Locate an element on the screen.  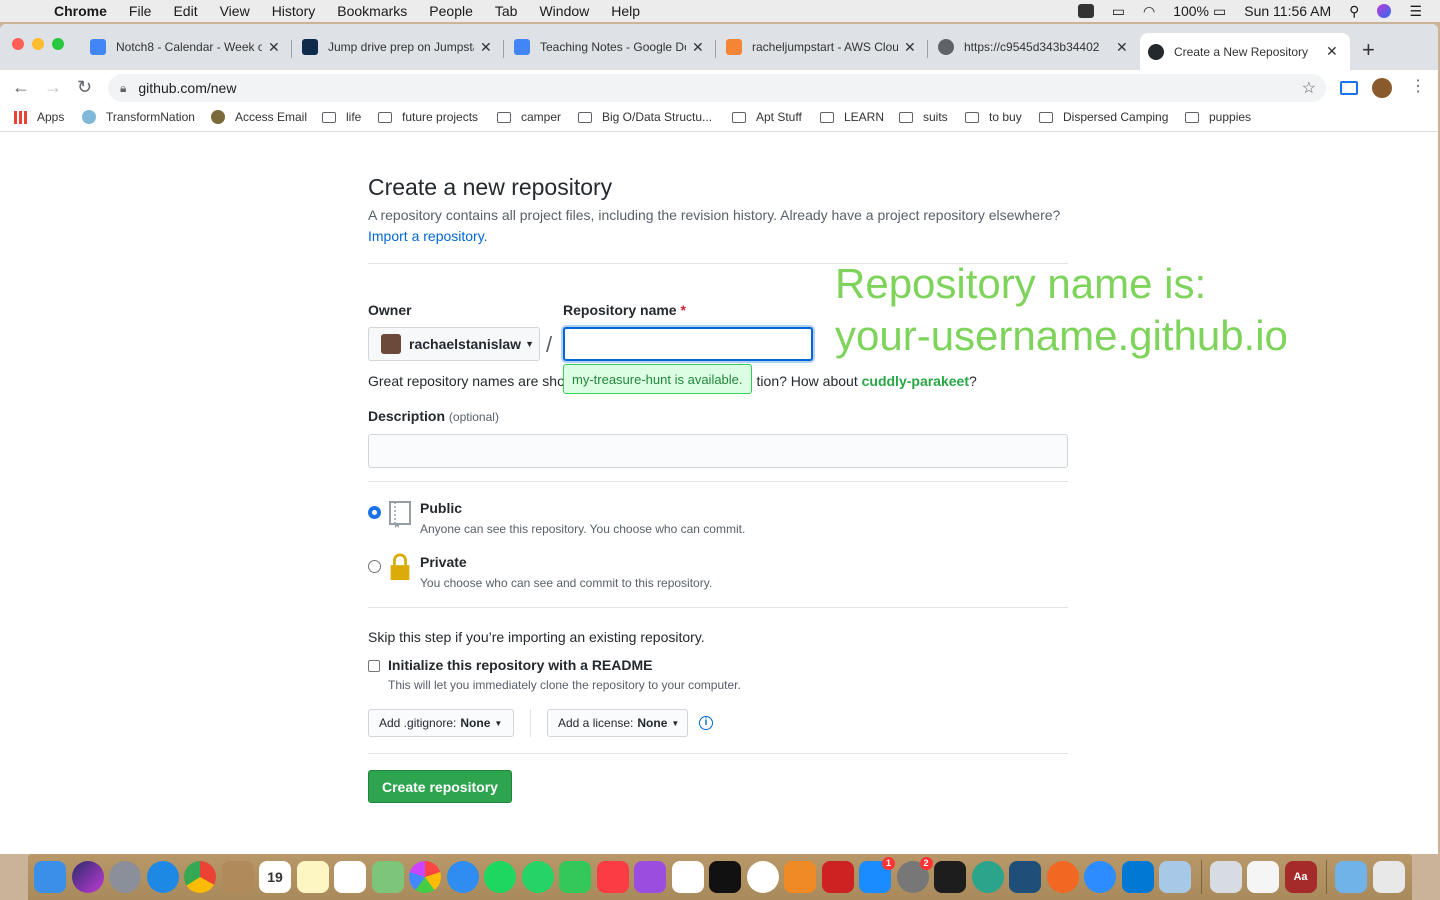
atom-icon is located at coordinates (987, 877).